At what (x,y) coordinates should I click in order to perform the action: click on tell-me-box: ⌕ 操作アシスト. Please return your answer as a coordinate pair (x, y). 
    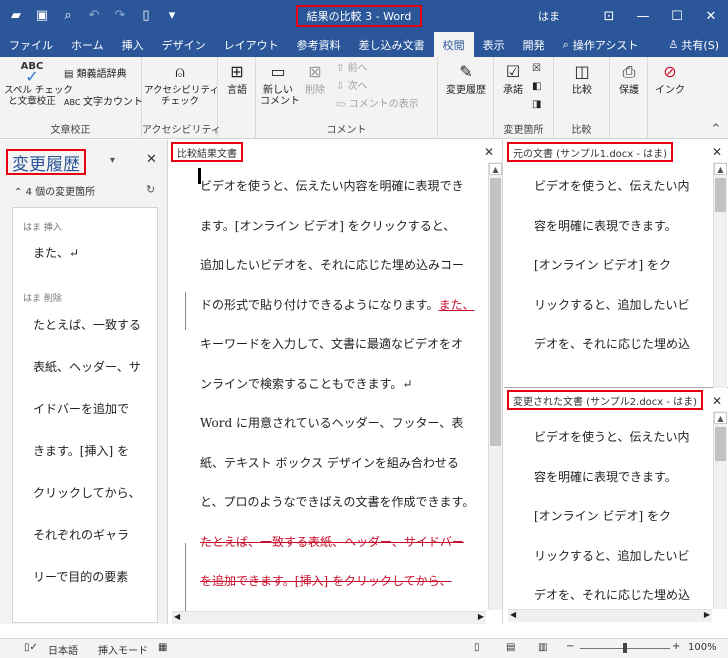
    Looking at the image, I should click on (601, 44).